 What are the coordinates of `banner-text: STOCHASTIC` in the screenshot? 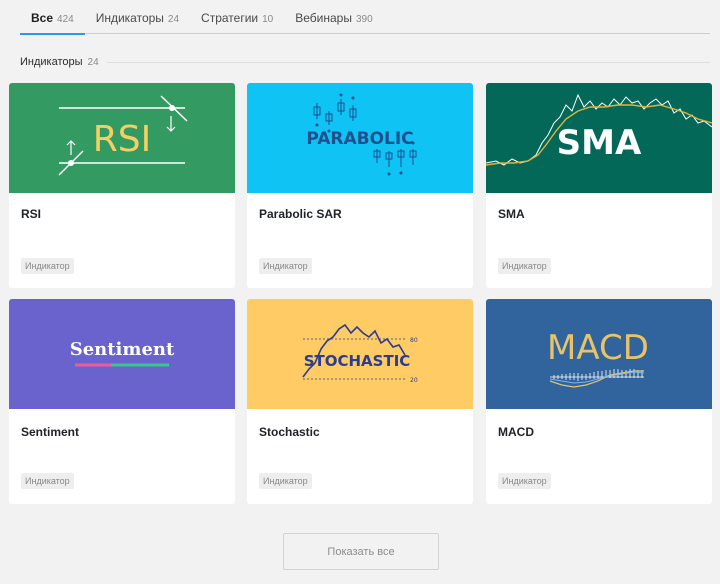 It's located at (357, 361).